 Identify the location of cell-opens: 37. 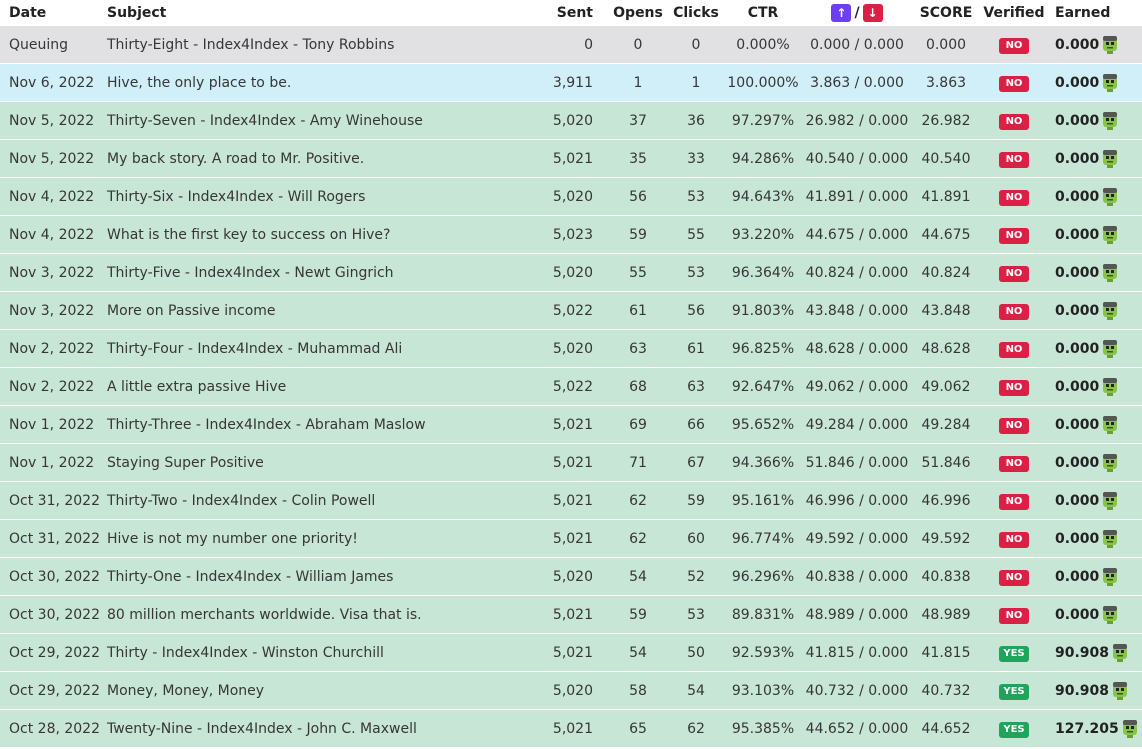
(638, 120).